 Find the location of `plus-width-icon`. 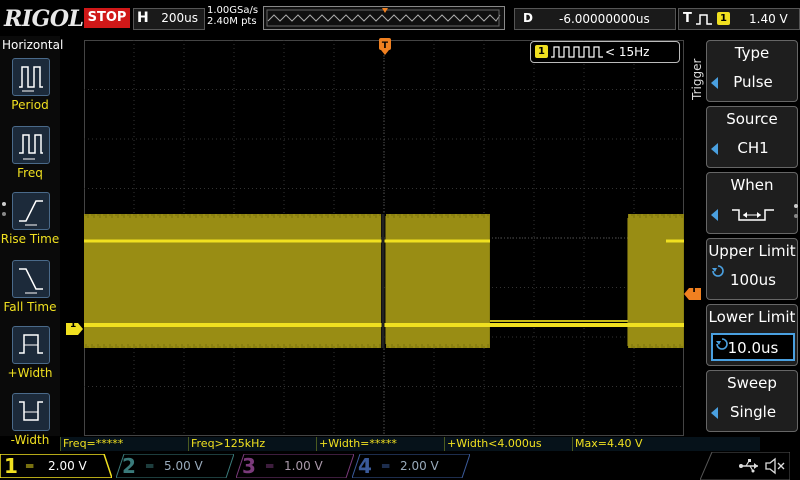

plus-width-icon is located at coordinates (31, 345).